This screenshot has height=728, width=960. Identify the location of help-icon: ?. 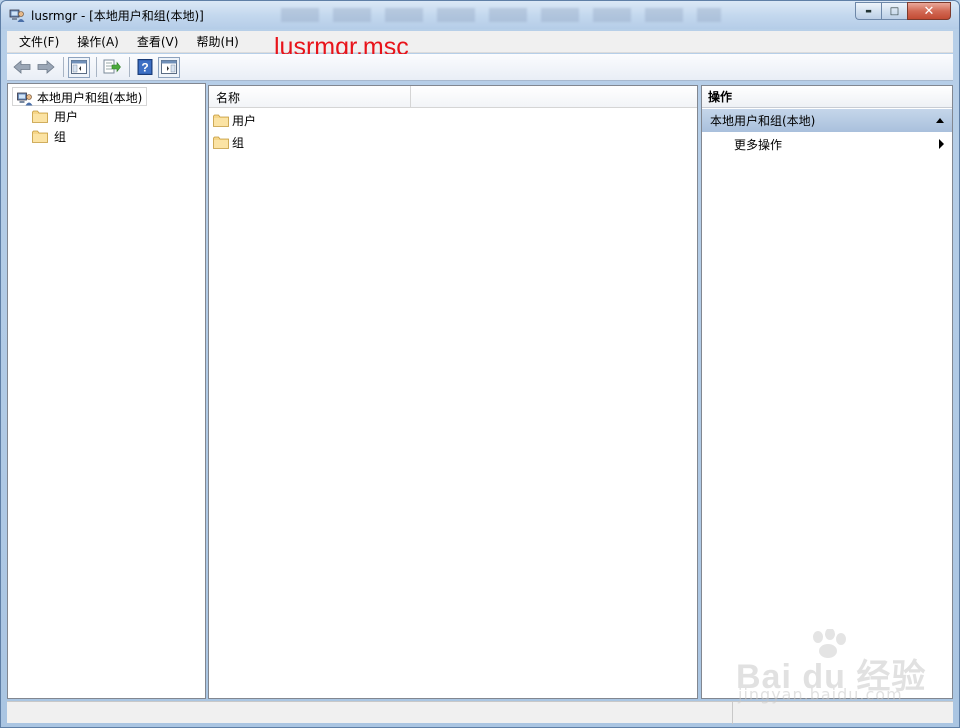
(145, 67).